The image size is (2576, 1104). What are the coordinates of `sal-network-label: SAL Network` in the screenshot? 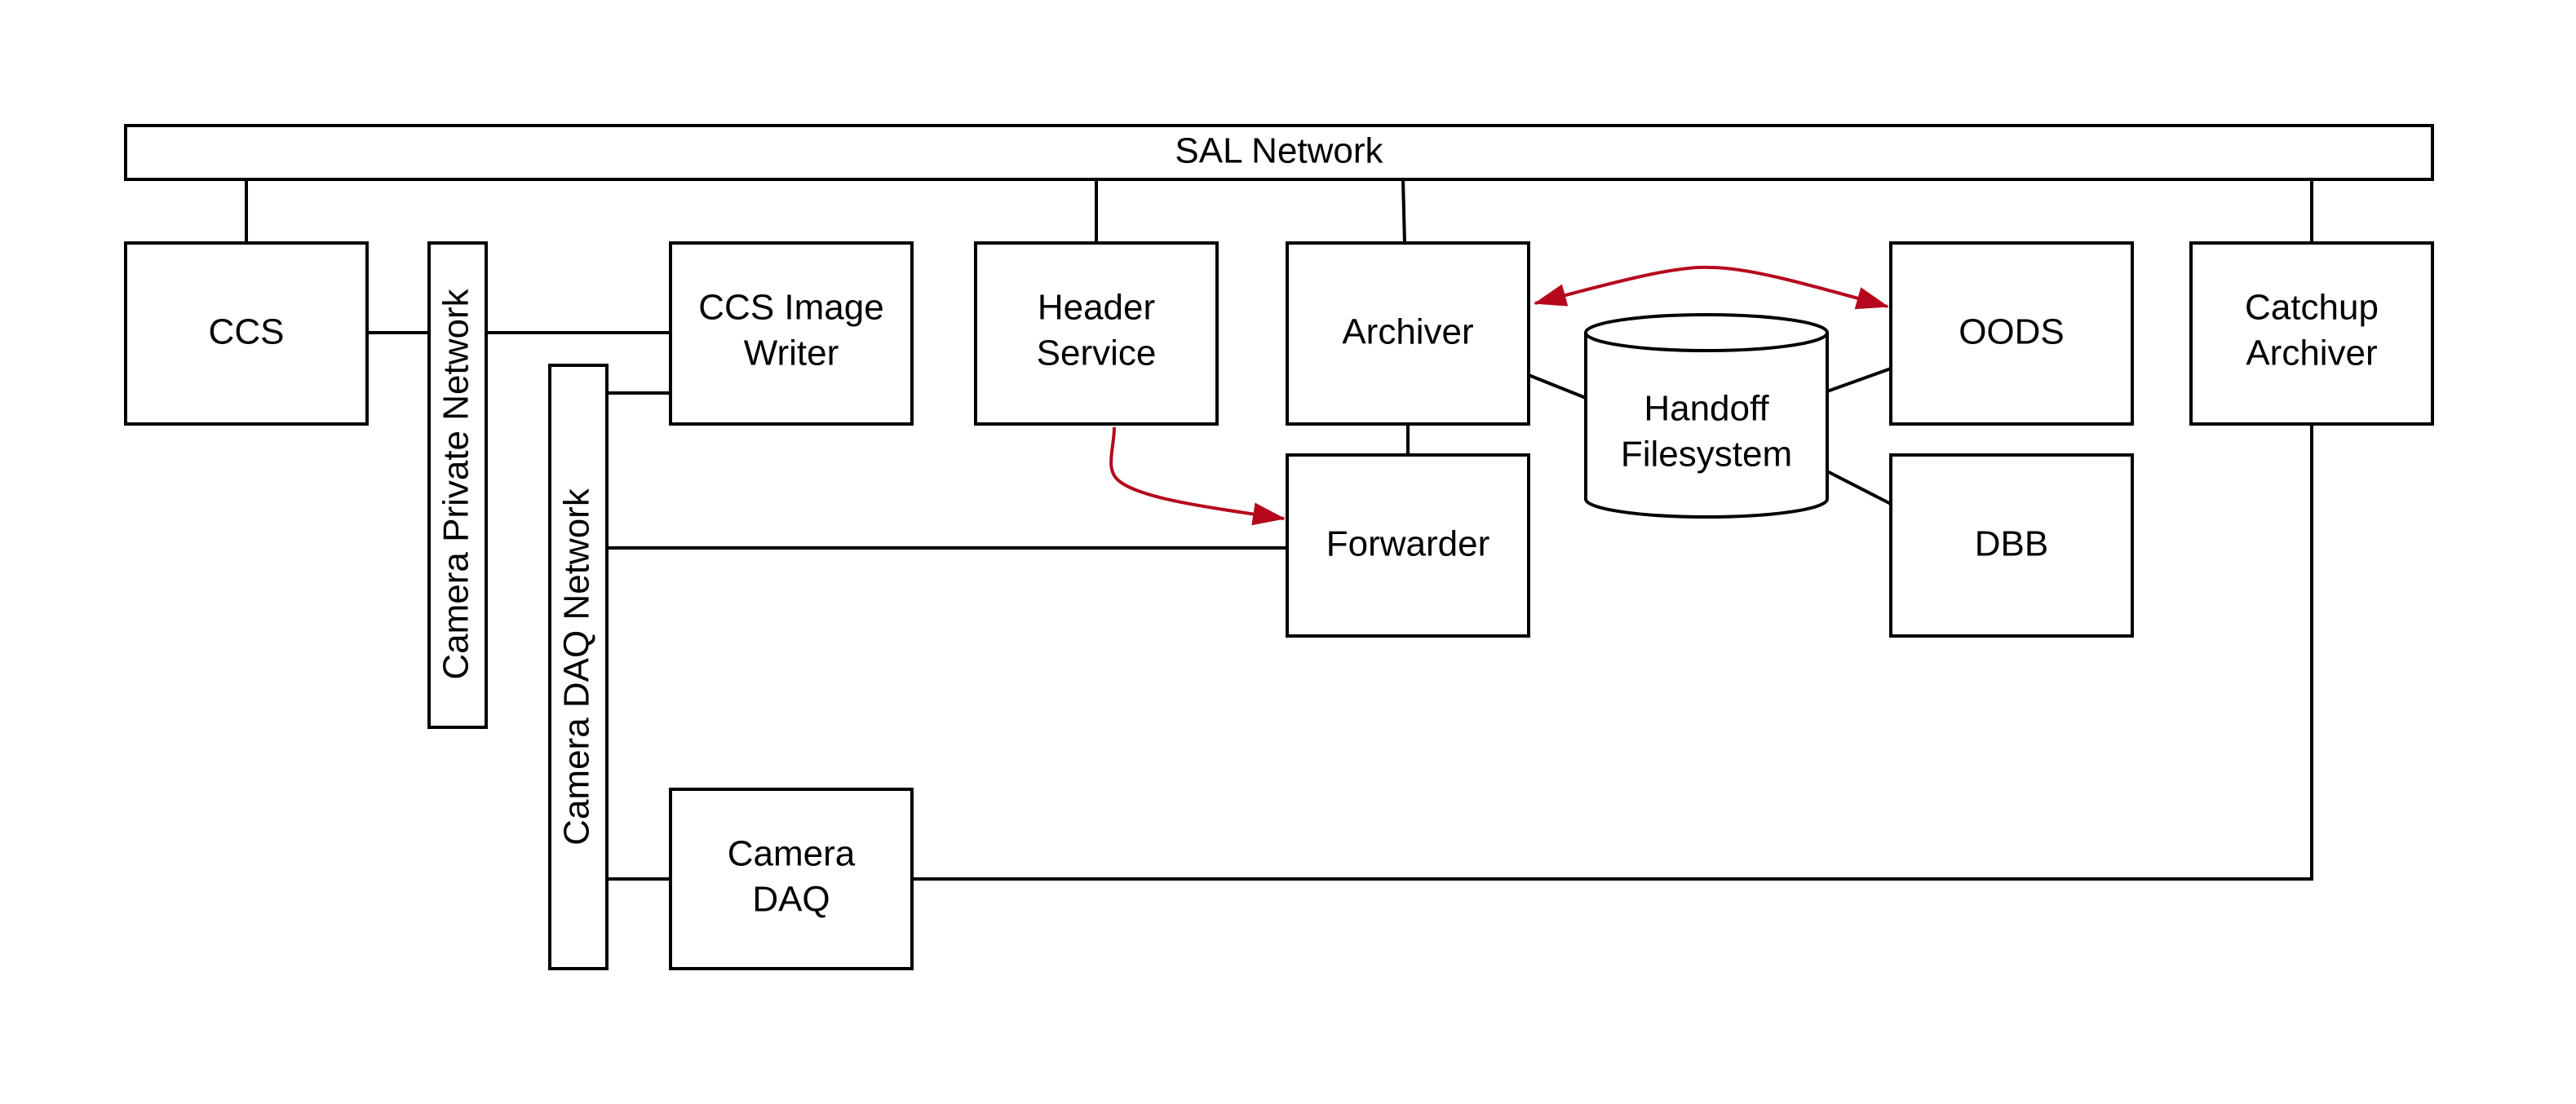 It's located at (1279, 151).